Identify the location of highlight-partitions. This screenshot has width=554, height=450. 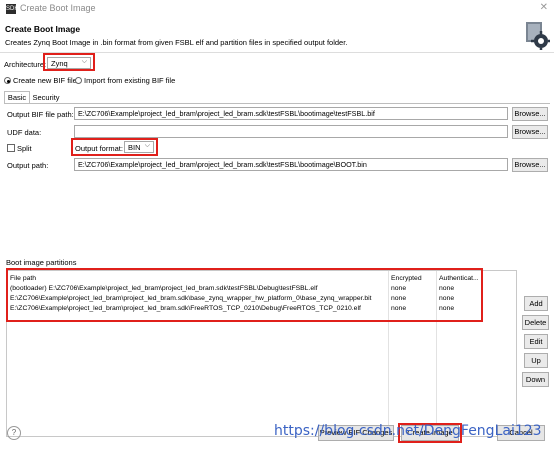
(244, 295).